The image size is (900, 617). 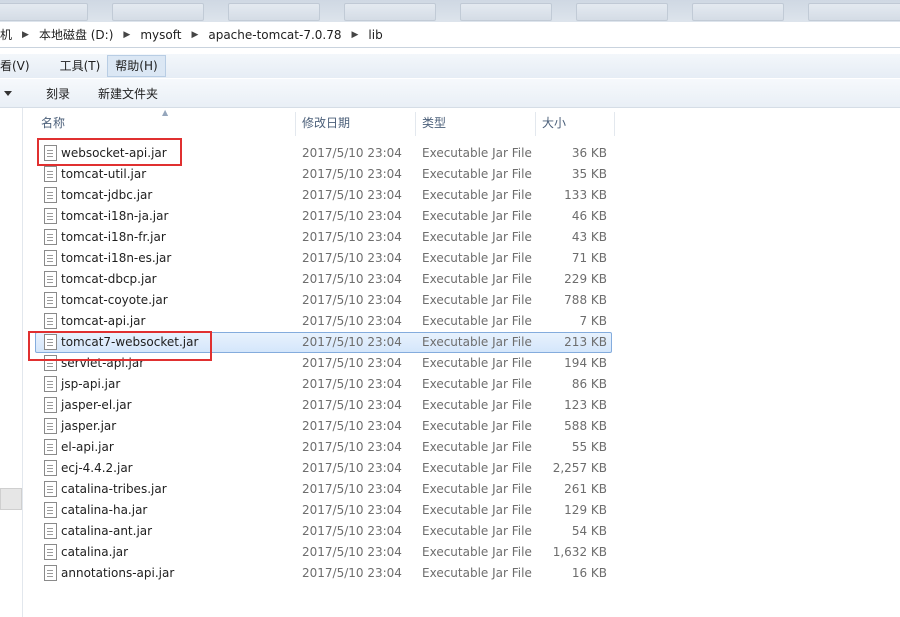 What do you see at coordinates (589, 237) in the screenshot?
I see `file-size: 43 KB` at bounding box center [589, 237].